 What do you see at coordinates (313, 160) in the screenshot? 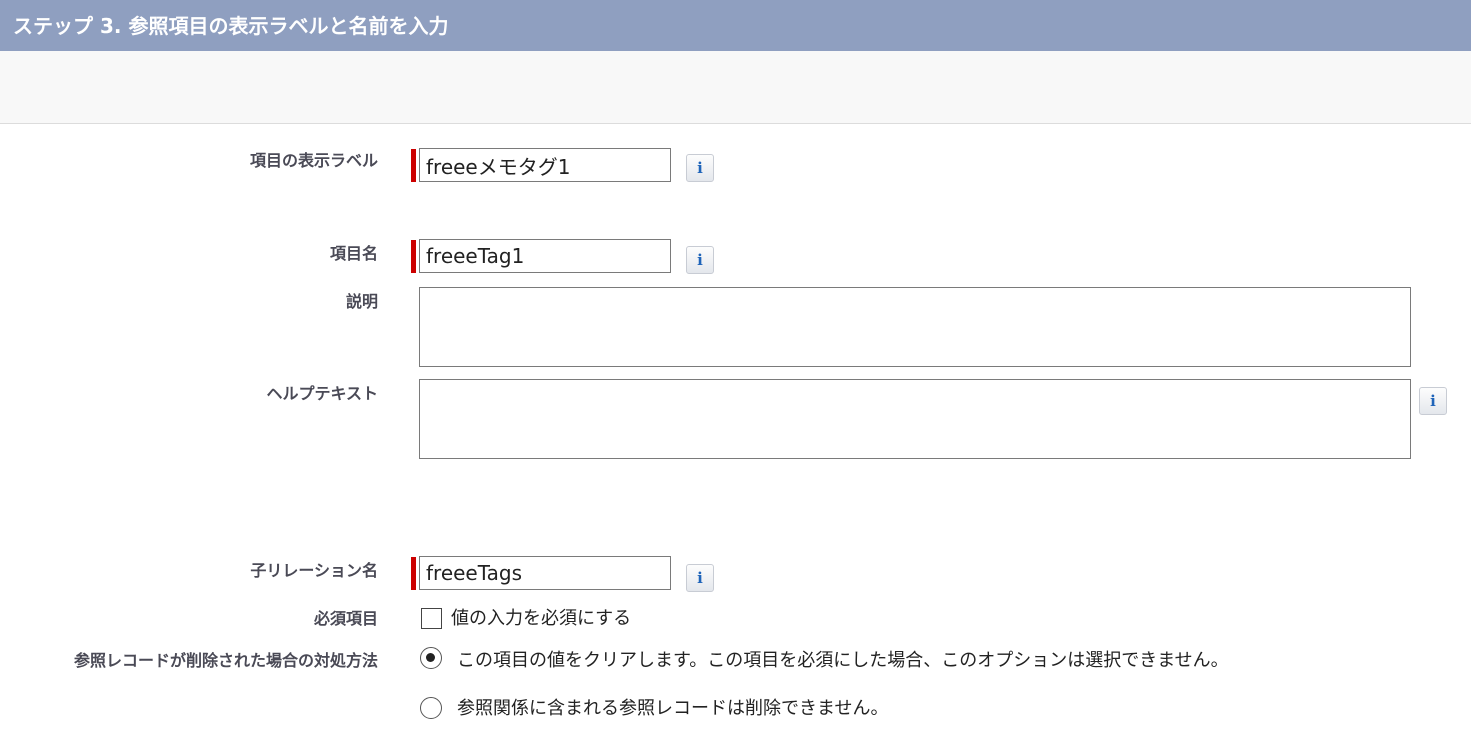
I see `field-label-label: 項目の表示ラベル` at bounding box center [313, 160].